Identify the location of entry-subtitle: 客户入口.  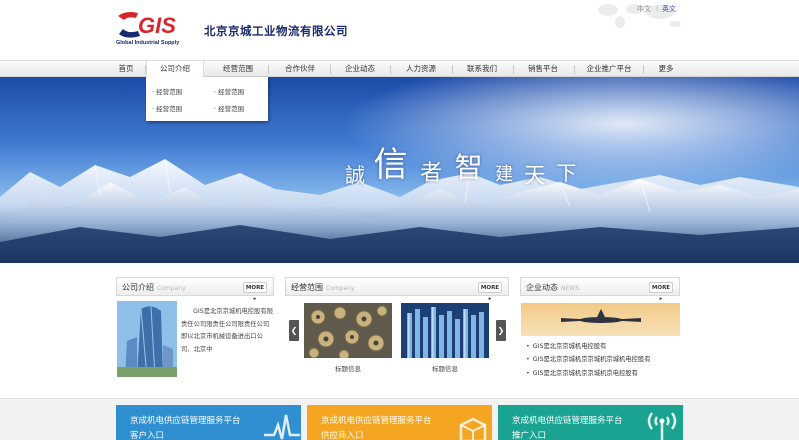
(147, 435).